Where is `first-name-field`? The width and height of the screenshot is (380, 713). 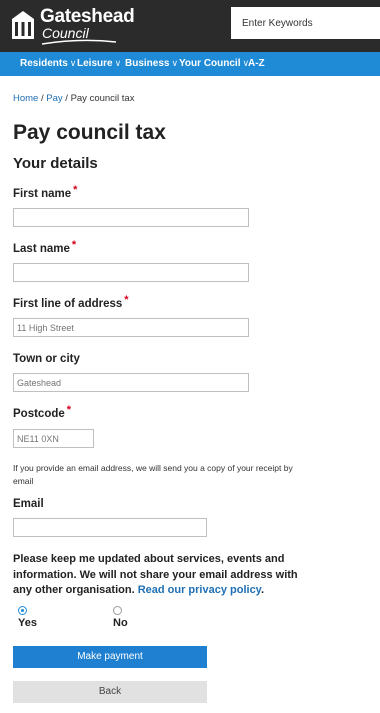 first-name-field is located at coordinates (131, 217).